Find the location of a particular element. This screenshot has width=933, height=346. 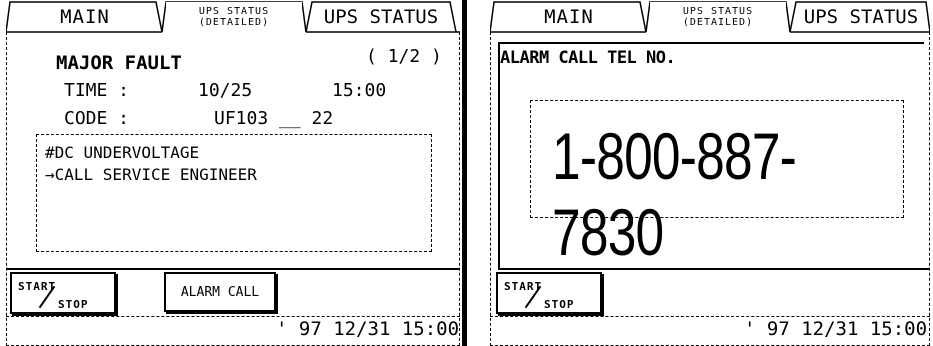

alarm-call-label: ALARM CALL is located at coordinates (220, 292).